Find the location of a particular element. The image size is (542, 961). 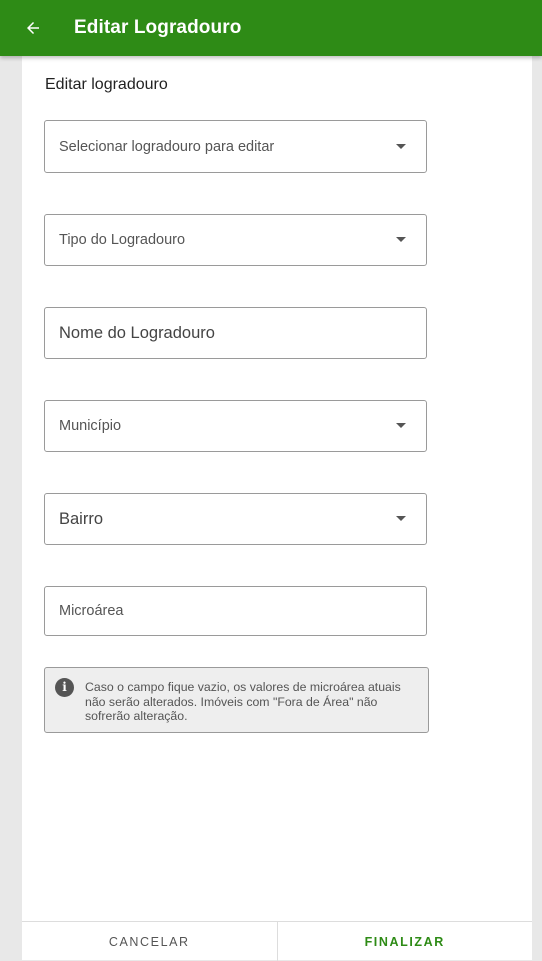

app-title: Editar Logradouro is located at coordinates (158, 27).